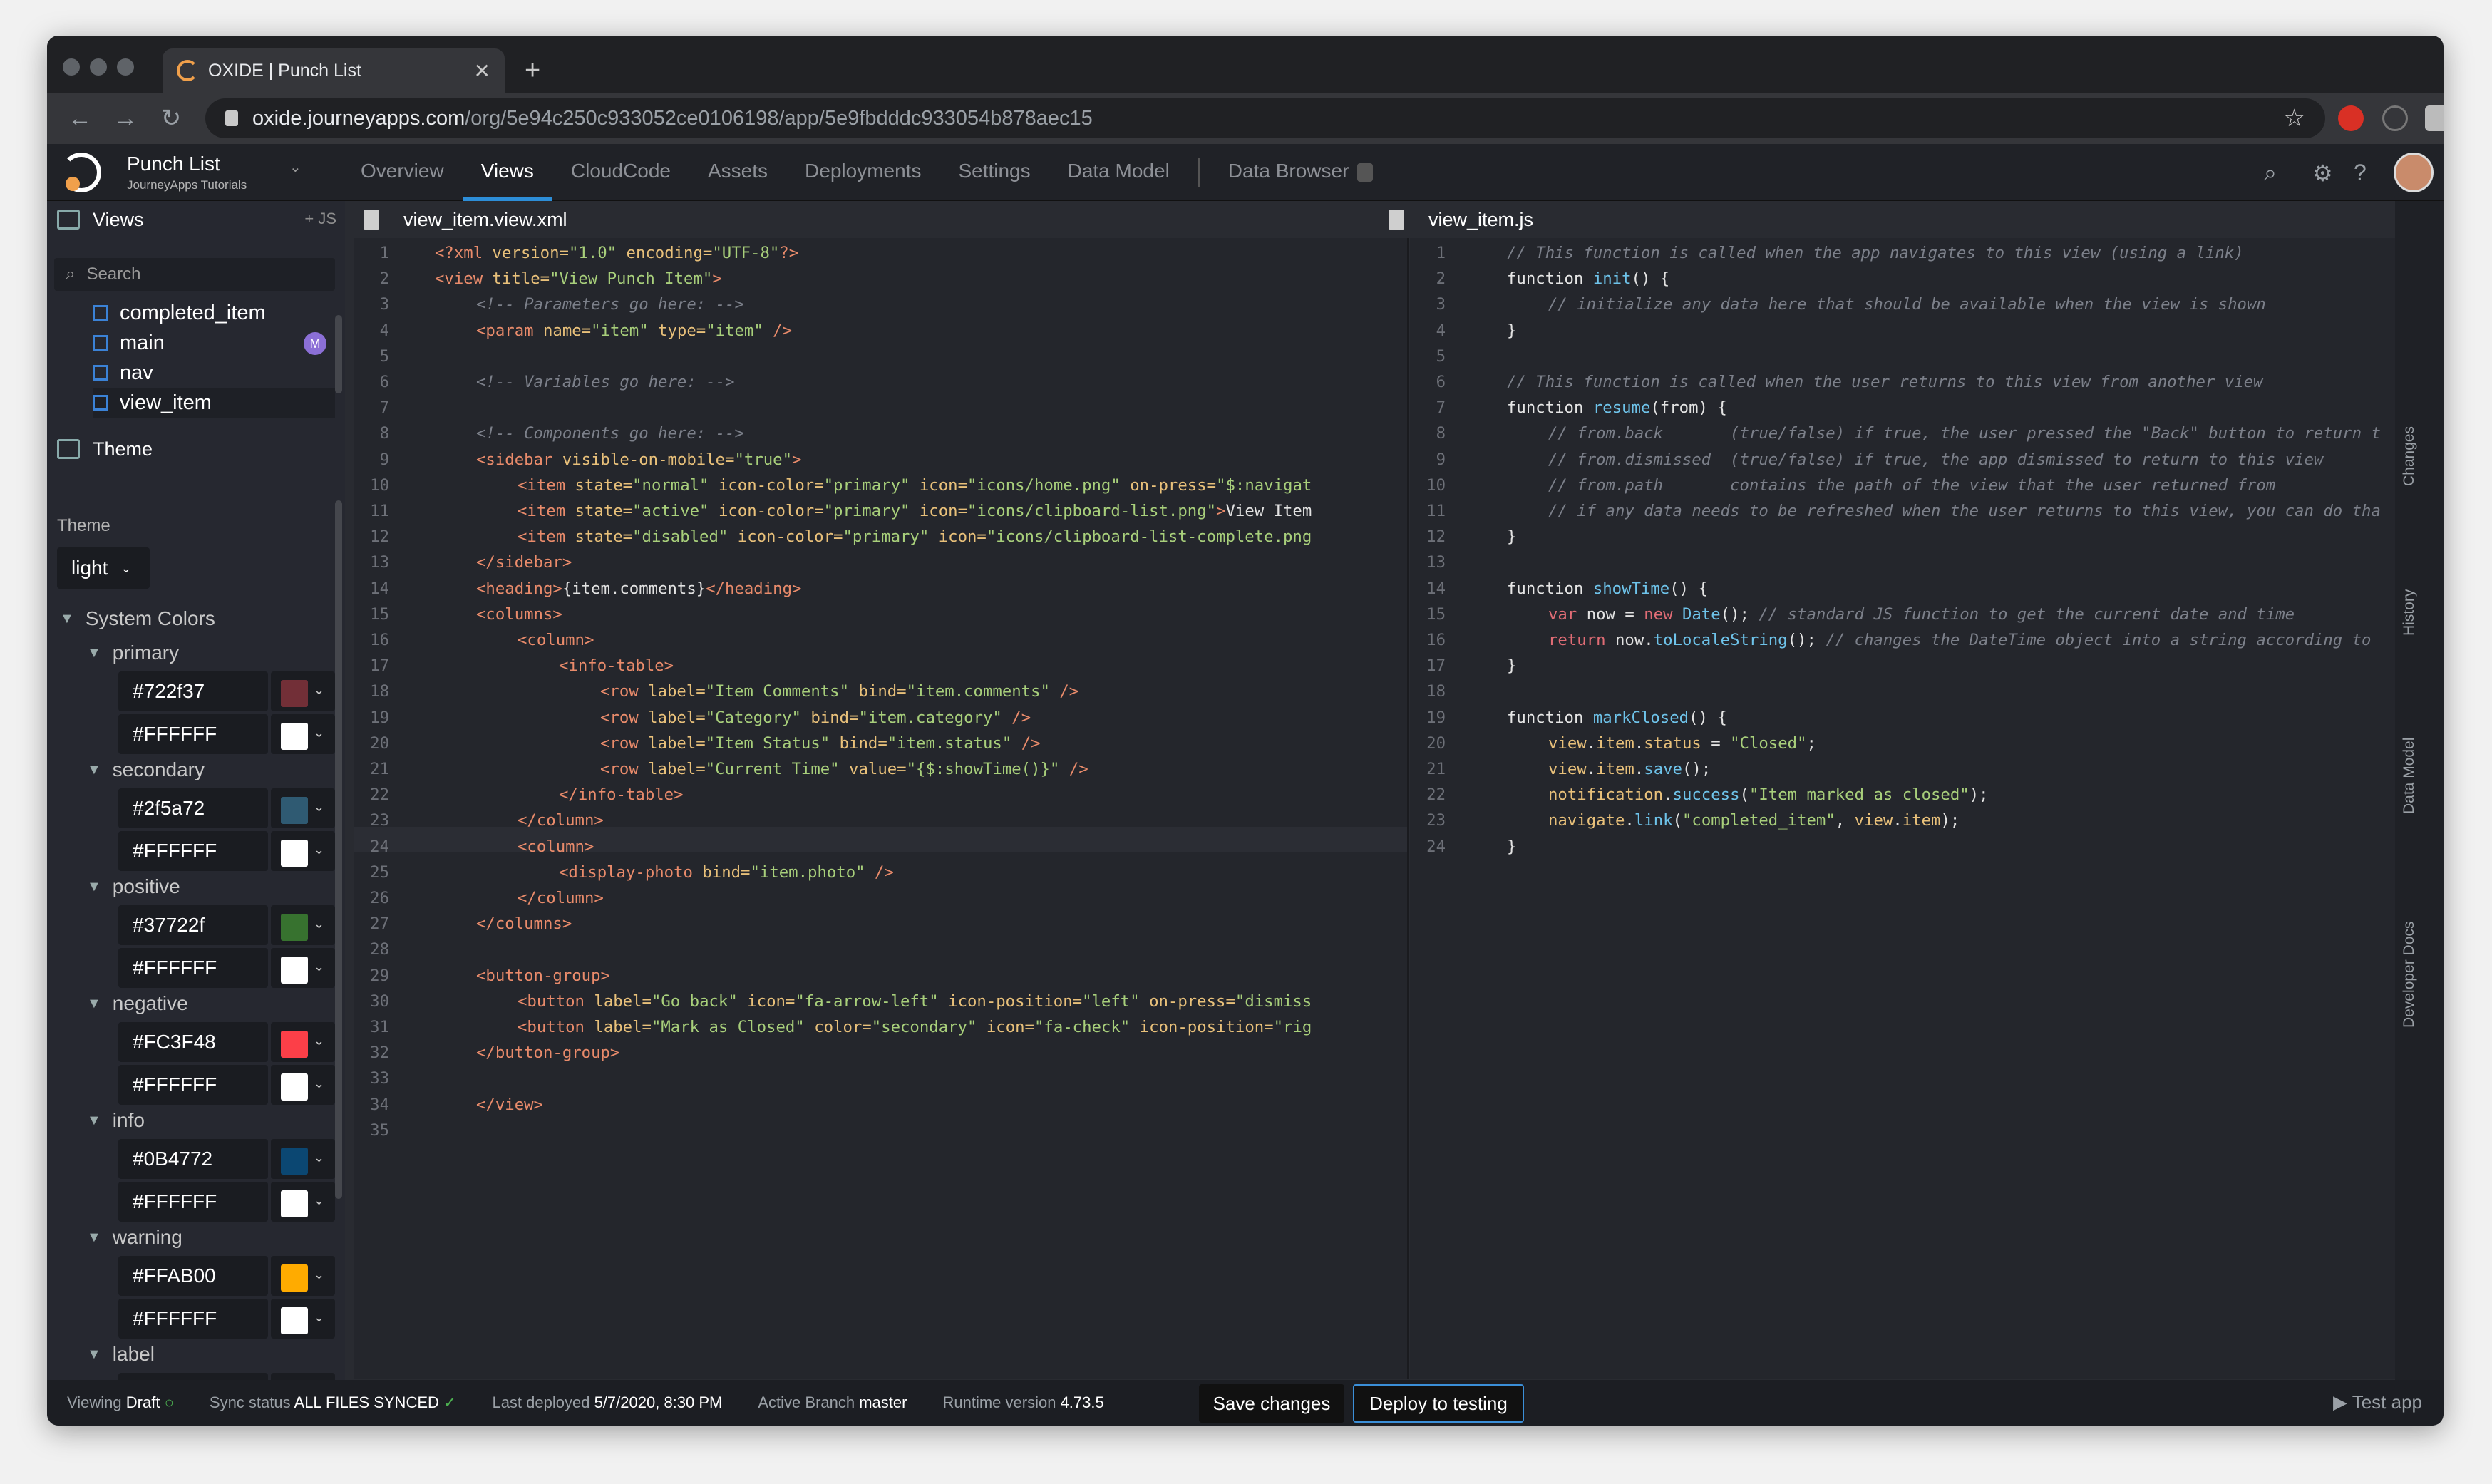 This screenshot has width=2492, height=1484. I want to click on view-item-view-item: view_item, so click(214, 403).